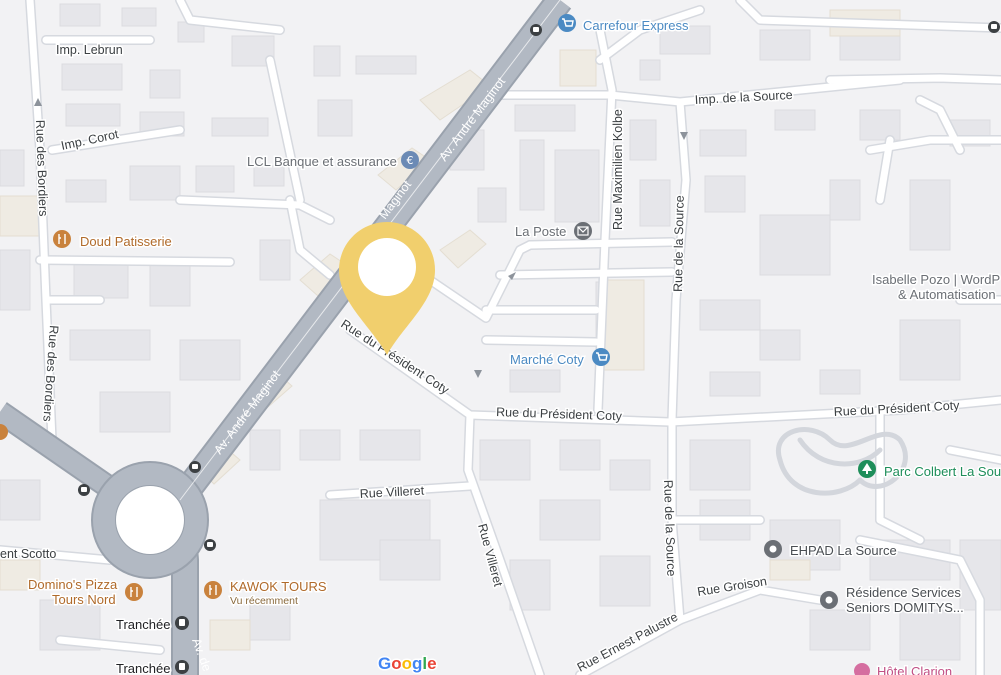  What do you see at coordinates (862, 669) in the screenshot?
I see `bed-icon` at bounding box center [862, 669].